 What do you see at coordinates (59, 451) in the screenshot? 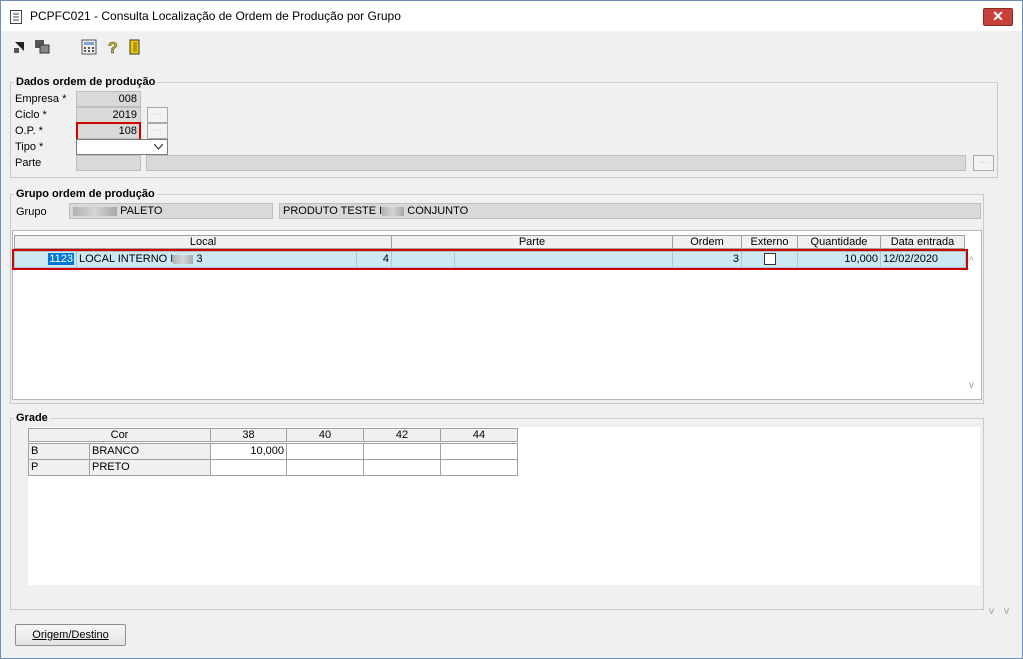
I see `grade-row-code: B` at bounding box center [59, 451].